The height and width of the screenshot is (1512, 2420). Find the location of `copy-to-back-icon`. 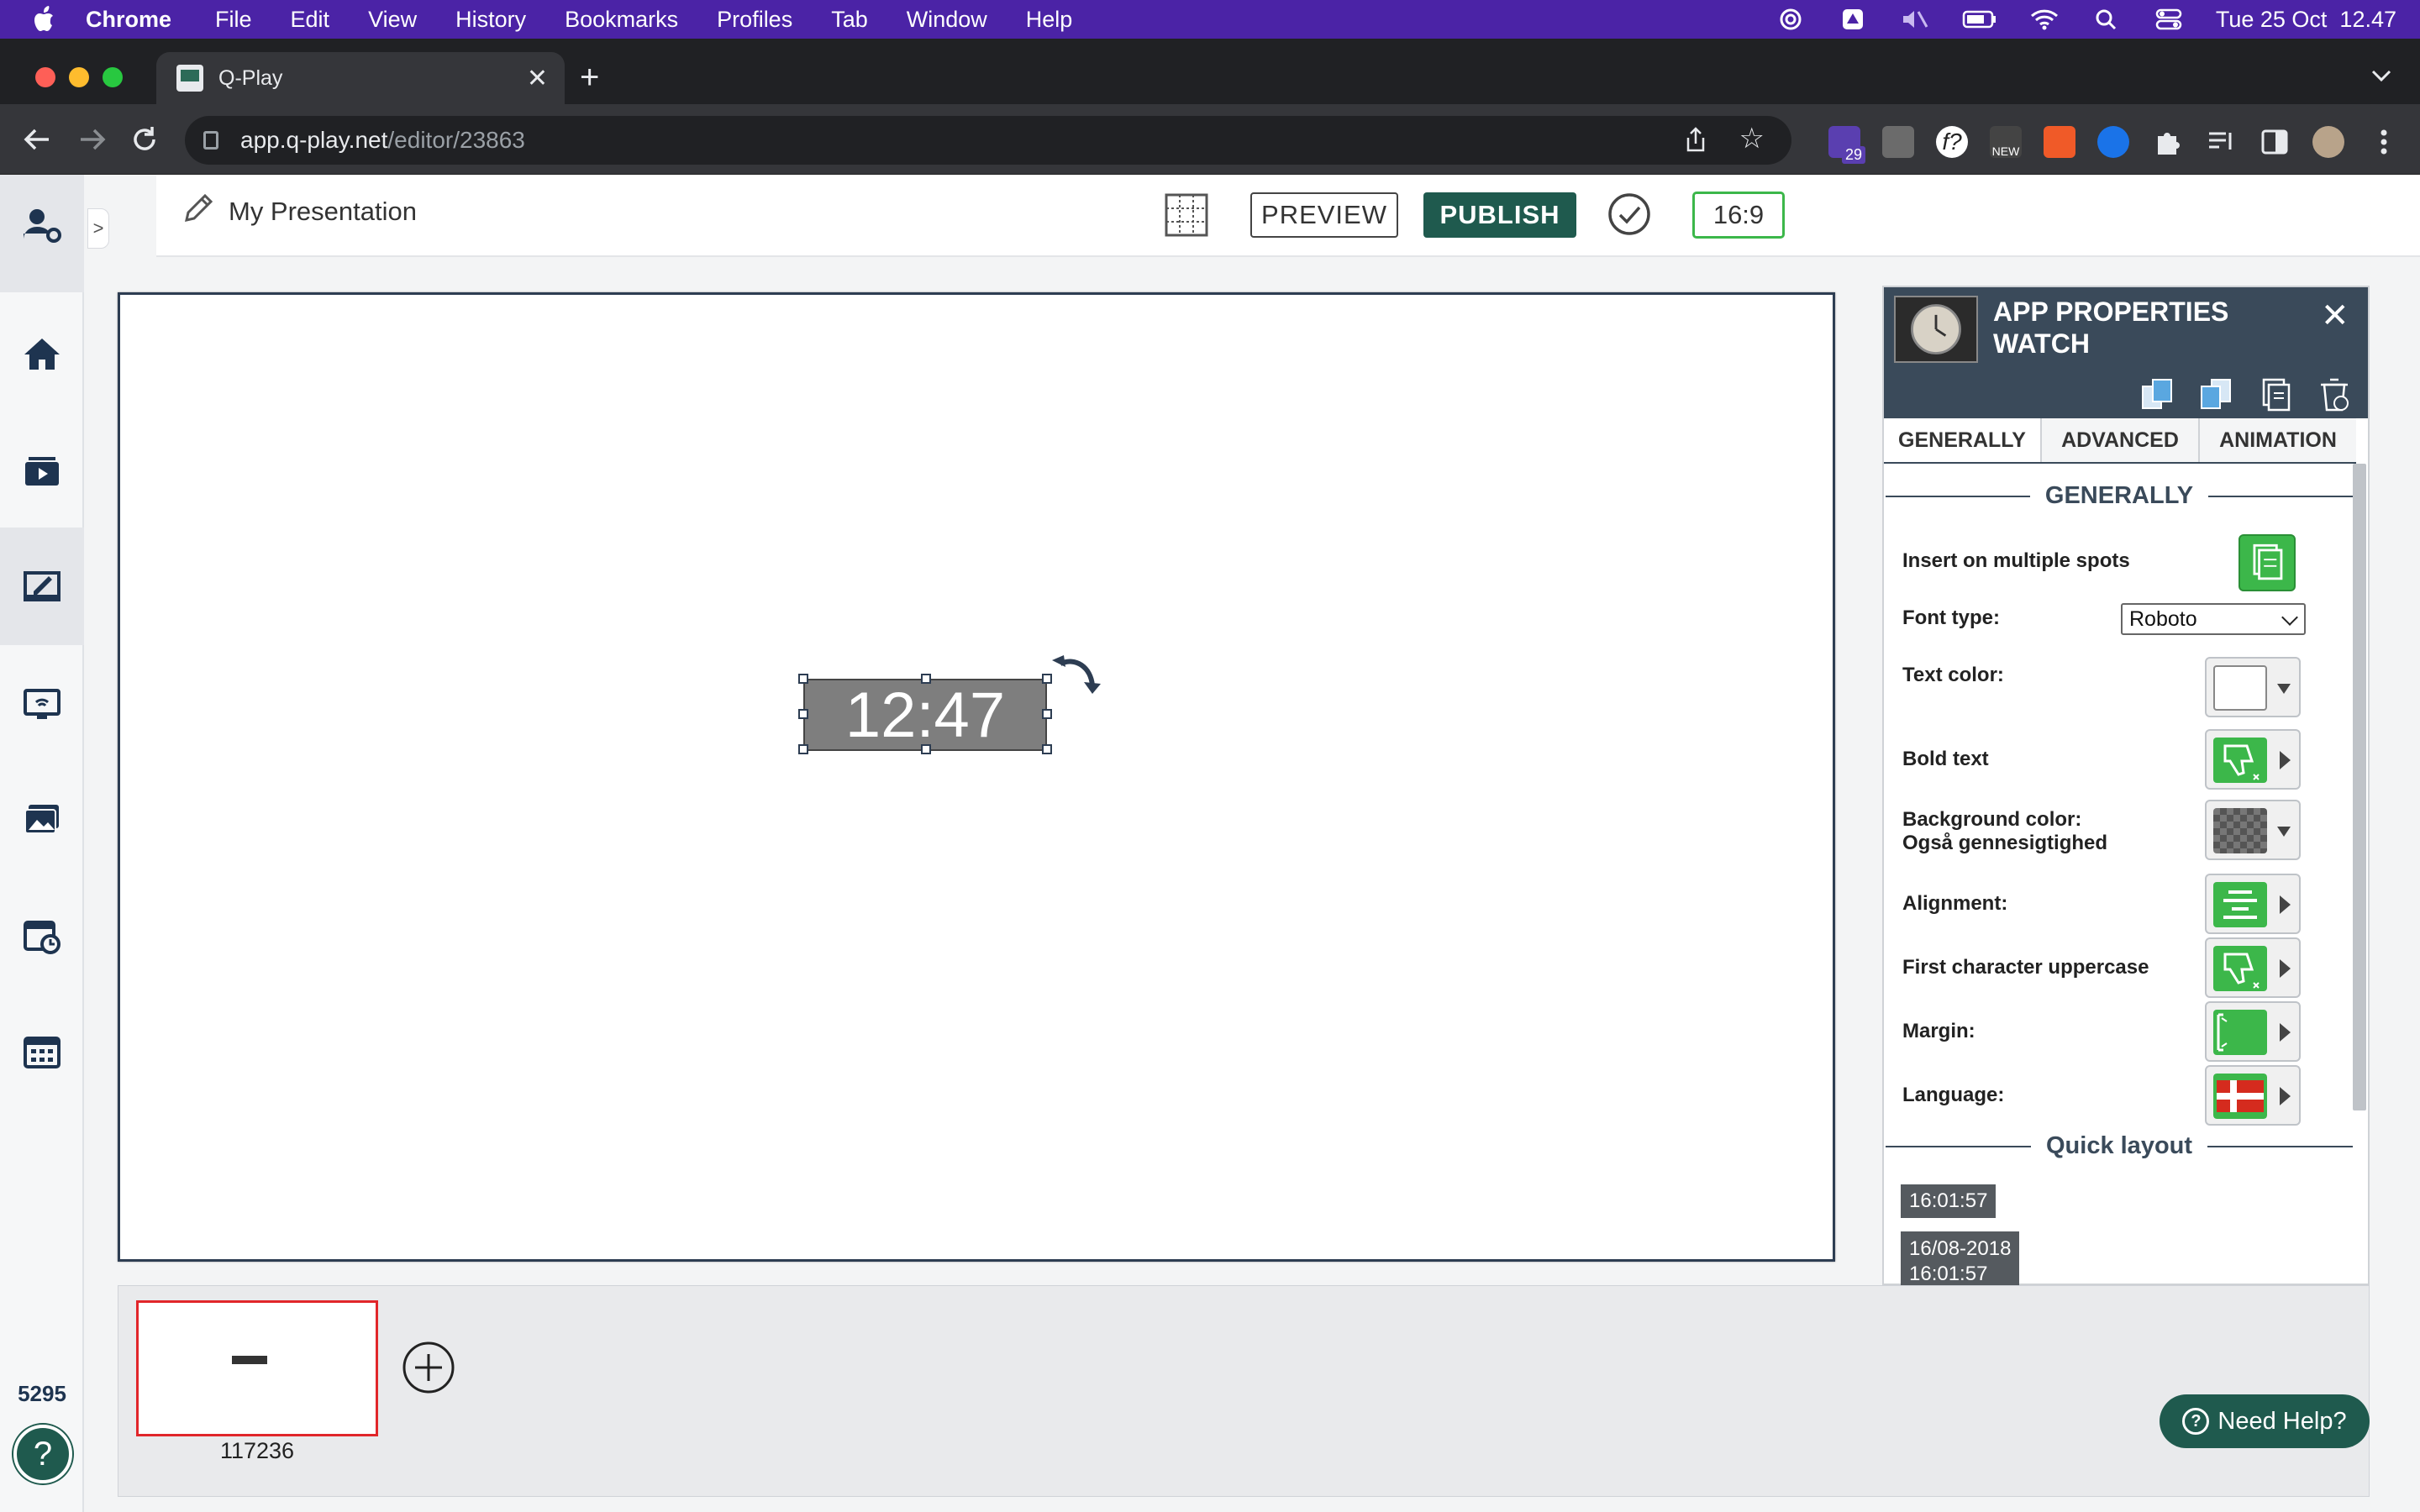

copy-to-back-icon is located at coordinates (2216, 394).